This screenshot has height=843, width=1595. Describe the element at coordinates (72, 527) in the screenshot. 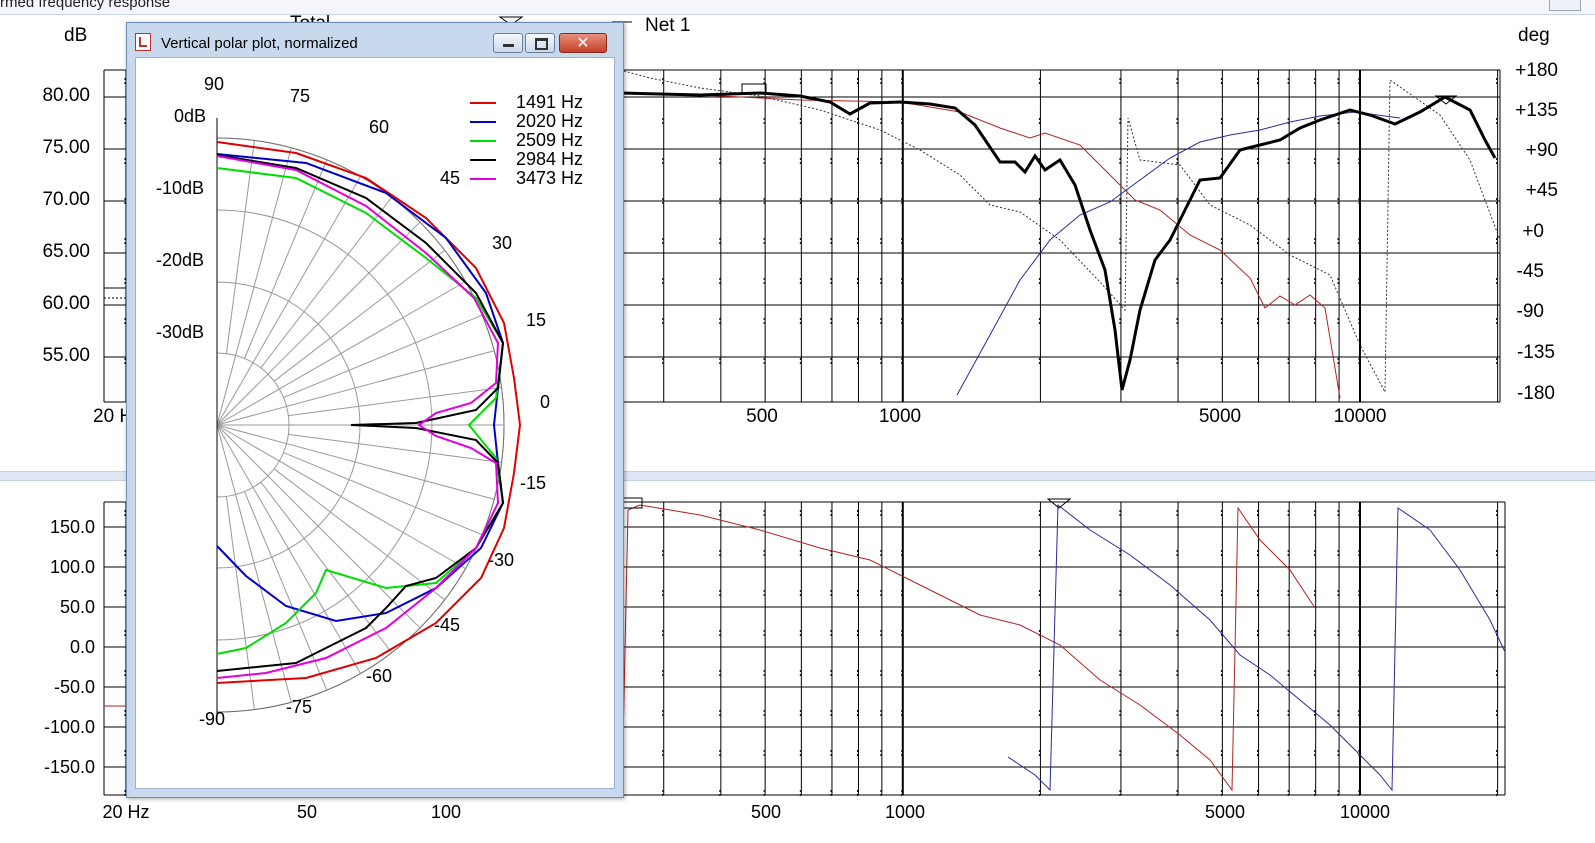

I see `bottom-y-tick: 150.0` at that location.